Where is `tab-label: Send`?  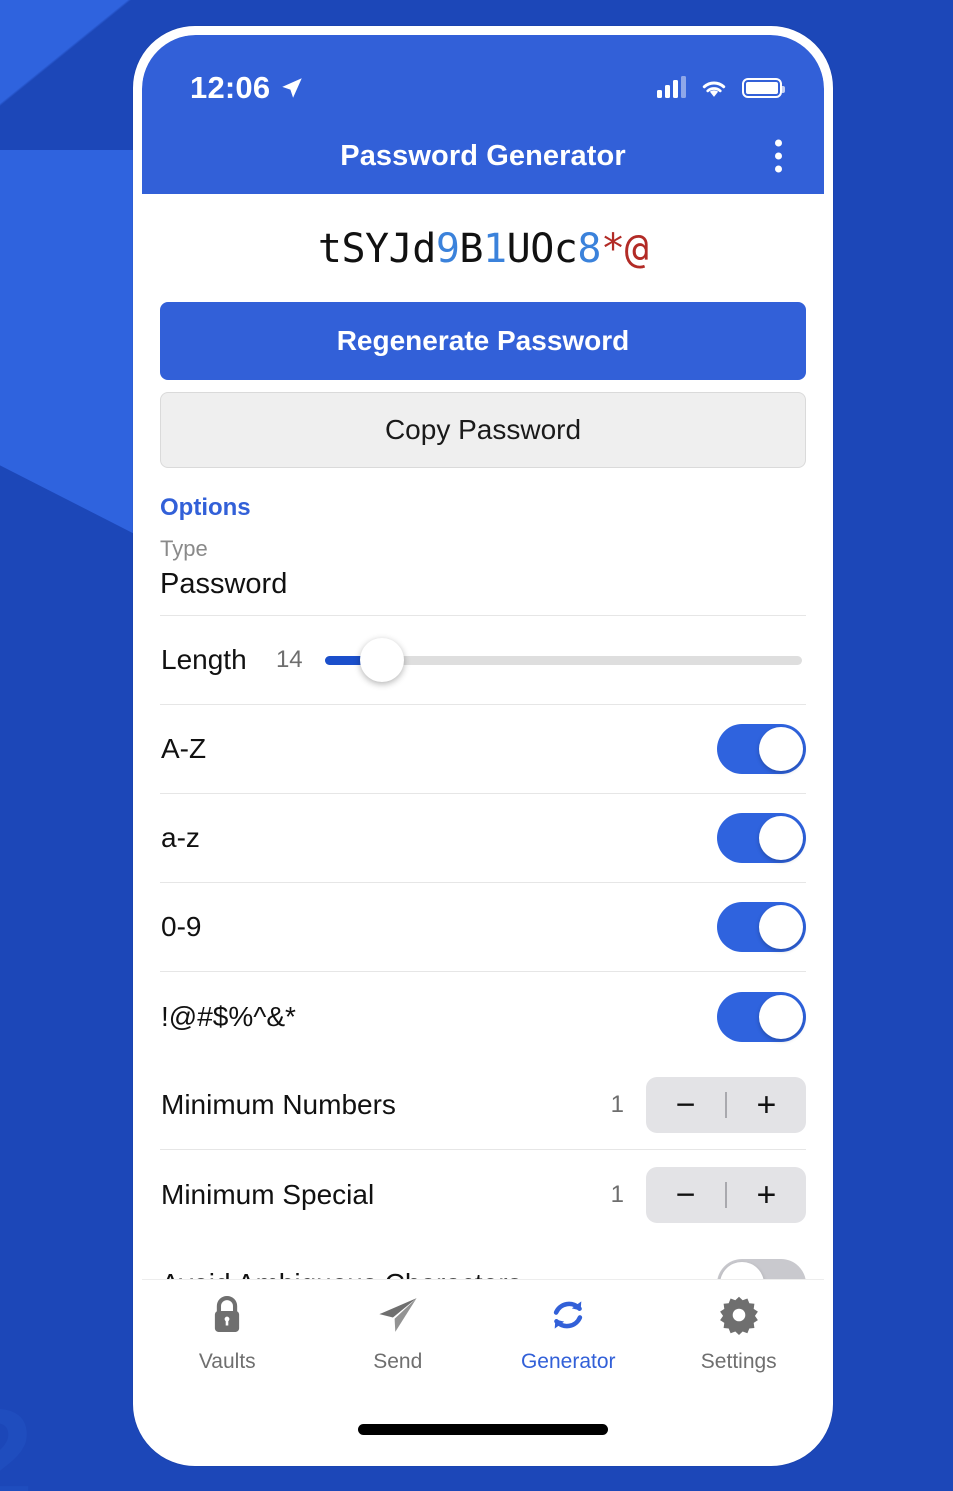
tab-label: Send is located at coordinates (398, 1361).